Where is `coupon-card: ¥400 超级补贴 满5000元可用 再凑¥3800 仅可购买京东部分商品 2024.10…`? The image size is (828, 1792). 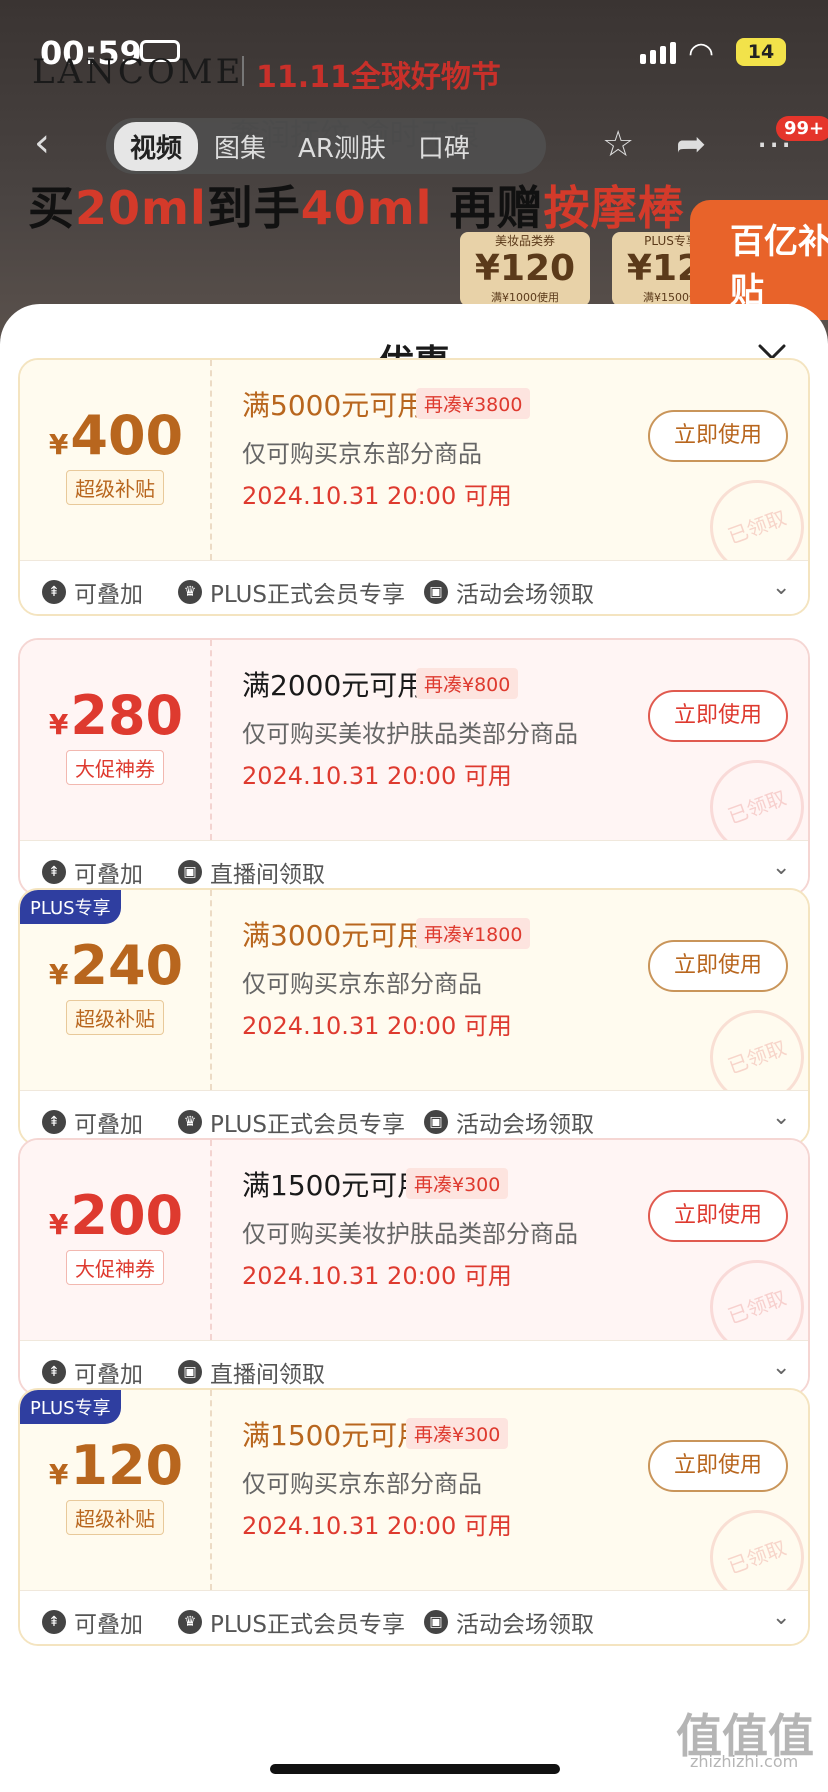 coupon-card: ¥400 超级补贴 满5000元可用 再凑¥3800 仅可购买京东部分商品 2024.10… is located at coordinates (414, 487).